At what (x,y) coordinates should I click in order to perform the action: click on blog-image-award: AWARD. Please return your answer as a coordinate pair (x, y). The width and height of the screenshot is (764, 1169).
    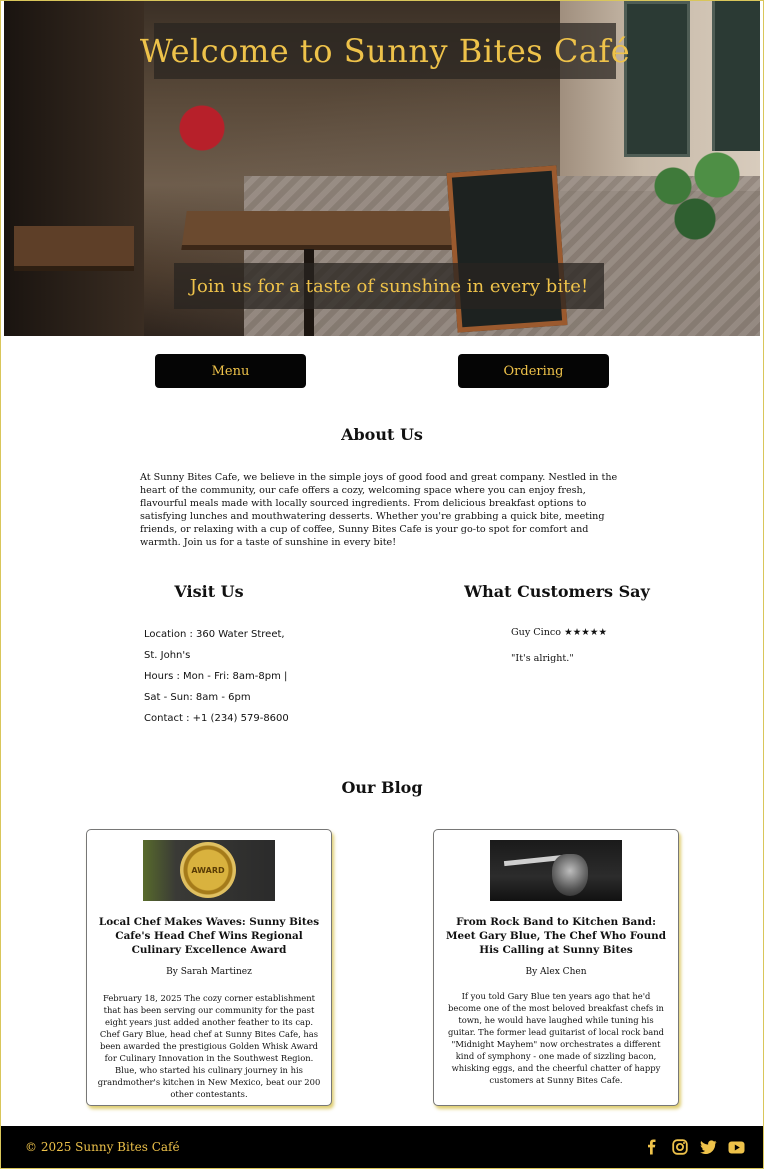
    Looking at the image, I should click on (209, 870).